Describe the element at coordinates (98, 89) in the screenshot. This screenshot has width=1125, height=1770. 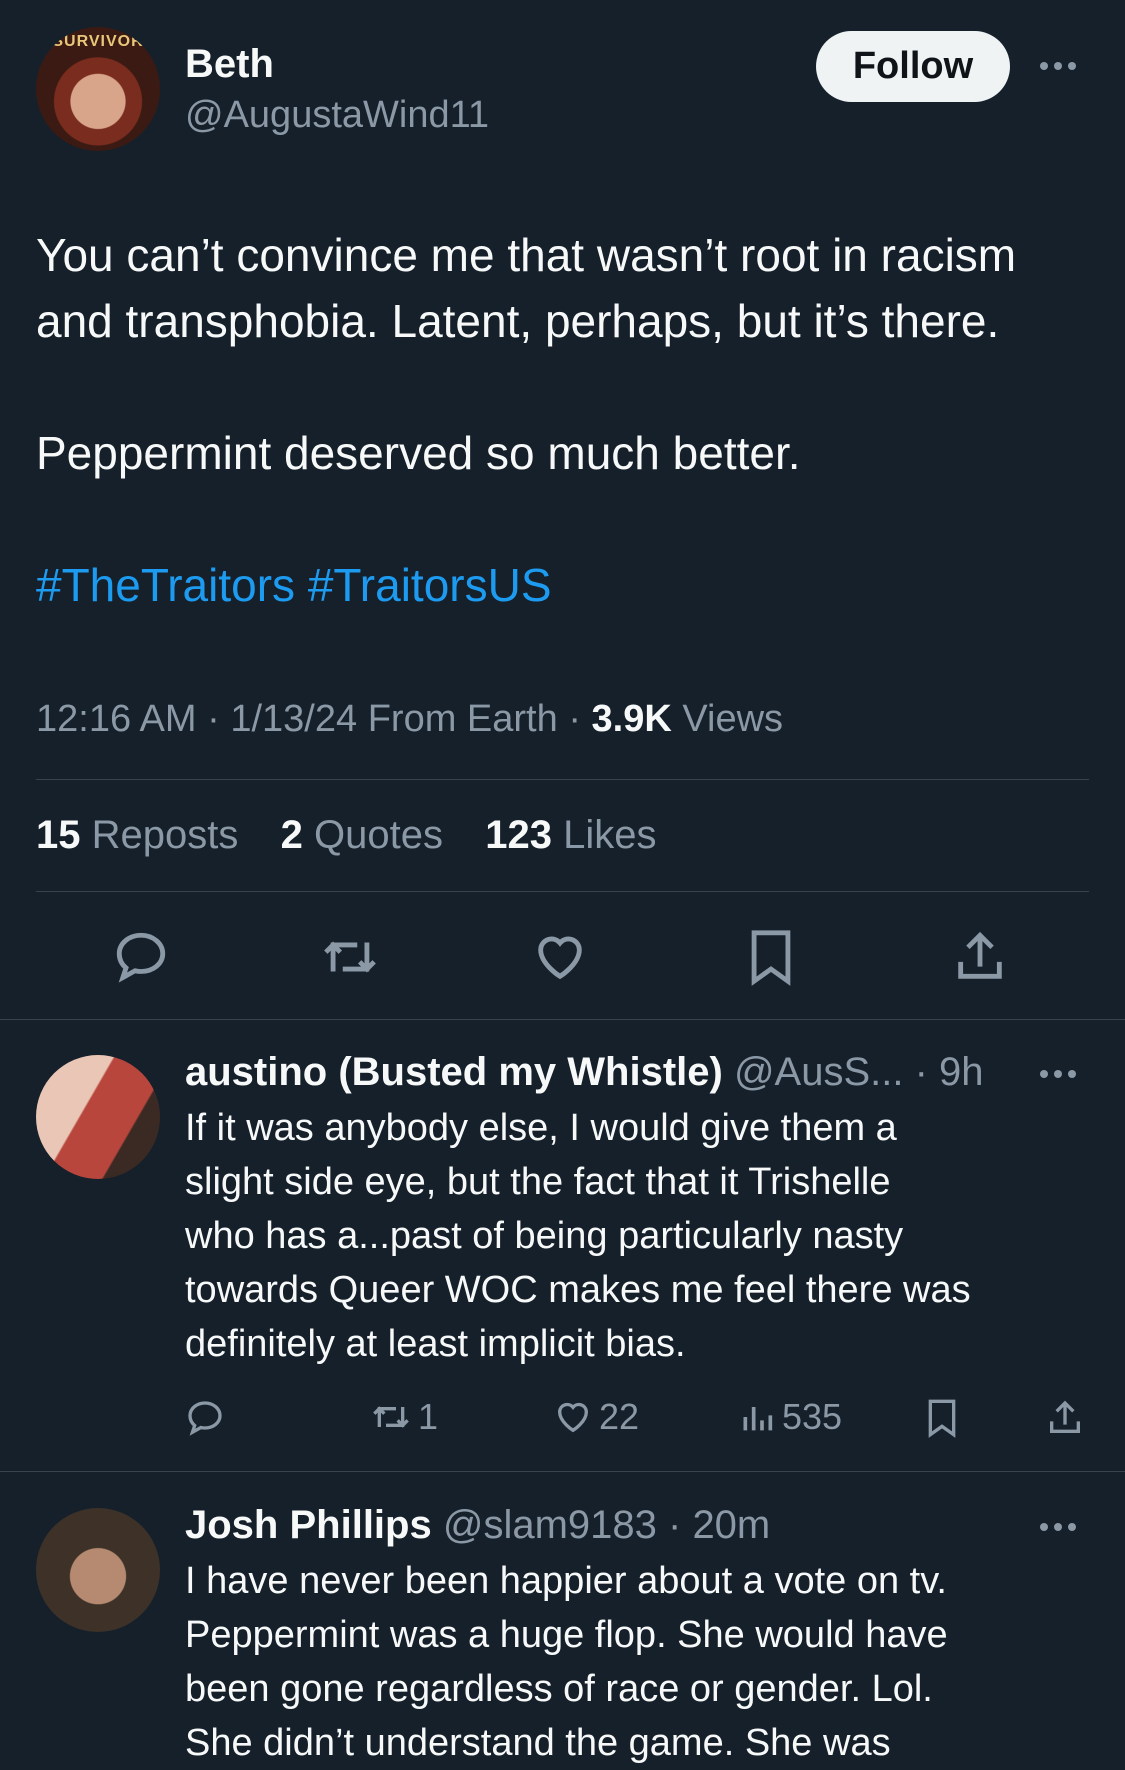
I see `avatar: SURVIVOR` at that location.